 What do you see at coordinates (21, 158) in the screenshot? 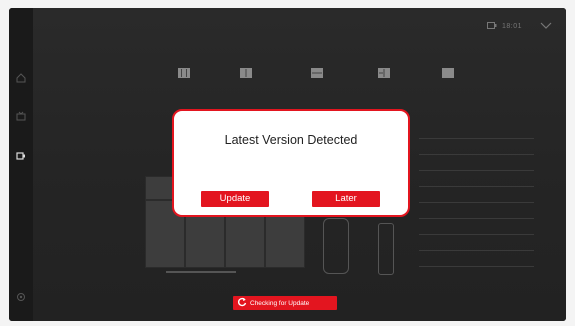
I see `input-source-icon` at bounding box center [21, 158].